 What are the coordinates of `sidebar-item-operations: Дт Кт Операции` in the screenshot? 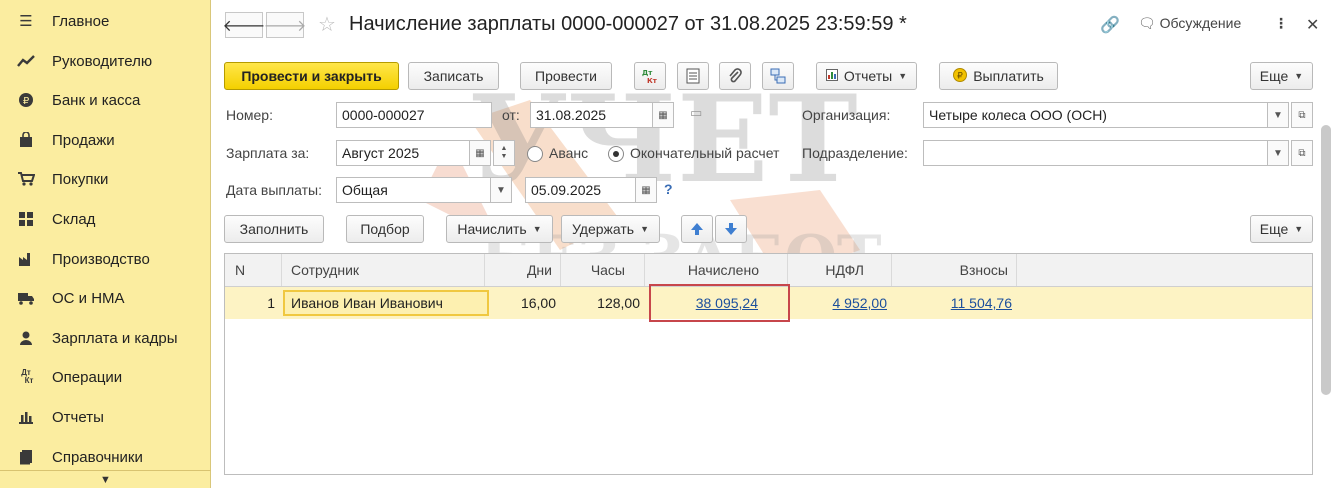 It's located at (105, 377).